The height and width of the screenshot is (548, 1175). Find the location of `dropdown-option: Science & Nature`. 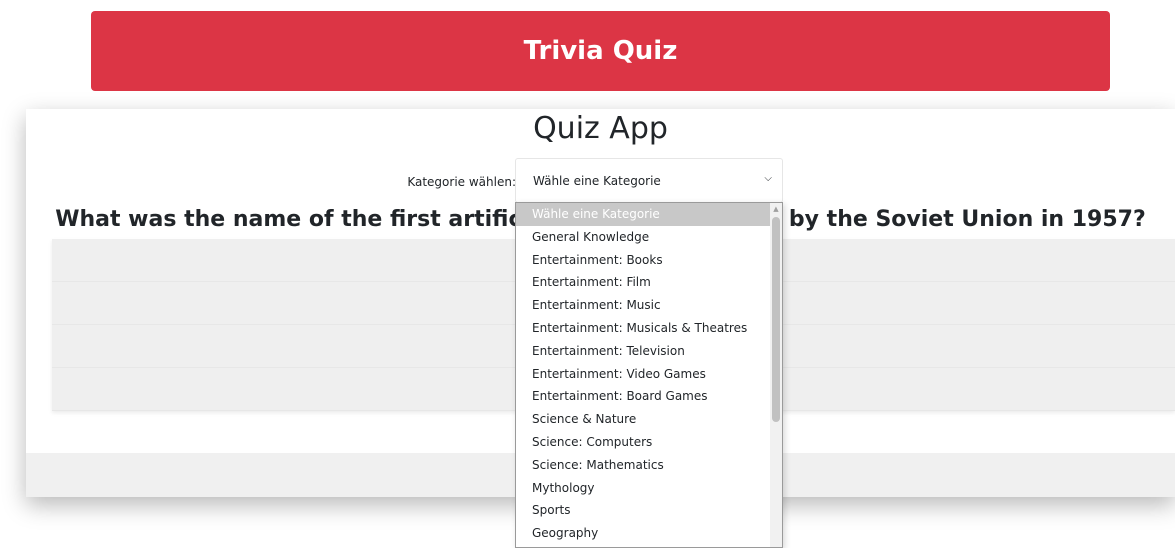

dropdown-option: Science & Nature is located at coordinates (649, 419).